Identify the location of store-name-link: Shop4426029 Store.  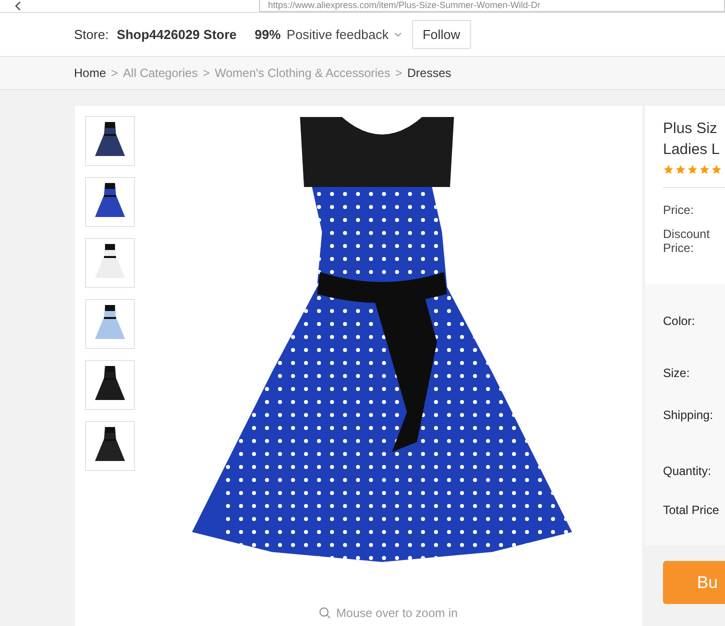
(176, 34).